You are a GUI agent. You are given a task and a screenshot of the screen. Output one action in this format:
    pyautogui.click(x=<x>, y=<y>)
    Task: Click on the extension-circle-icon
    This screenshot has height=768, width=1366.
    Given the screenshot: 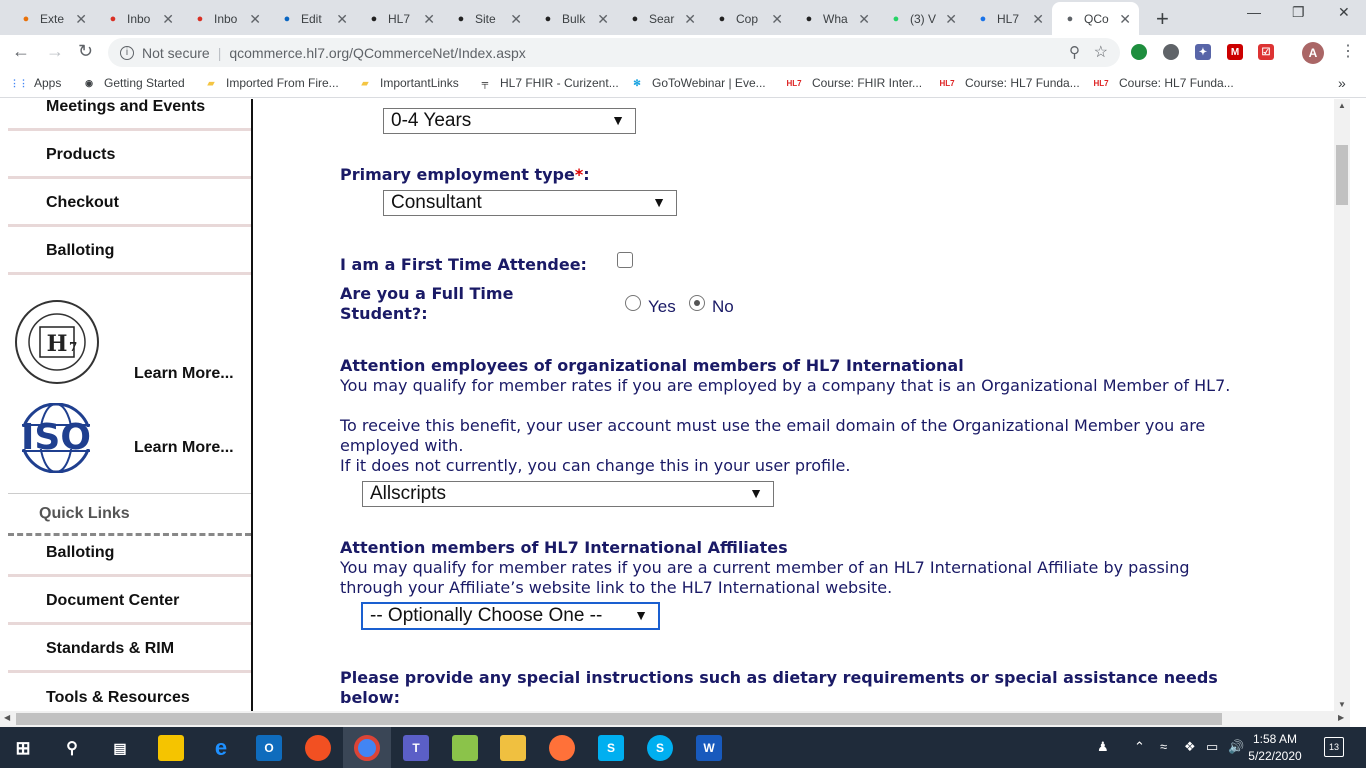 What is the action you would take?
    pyautogui.click(x=1171, y=52)
    